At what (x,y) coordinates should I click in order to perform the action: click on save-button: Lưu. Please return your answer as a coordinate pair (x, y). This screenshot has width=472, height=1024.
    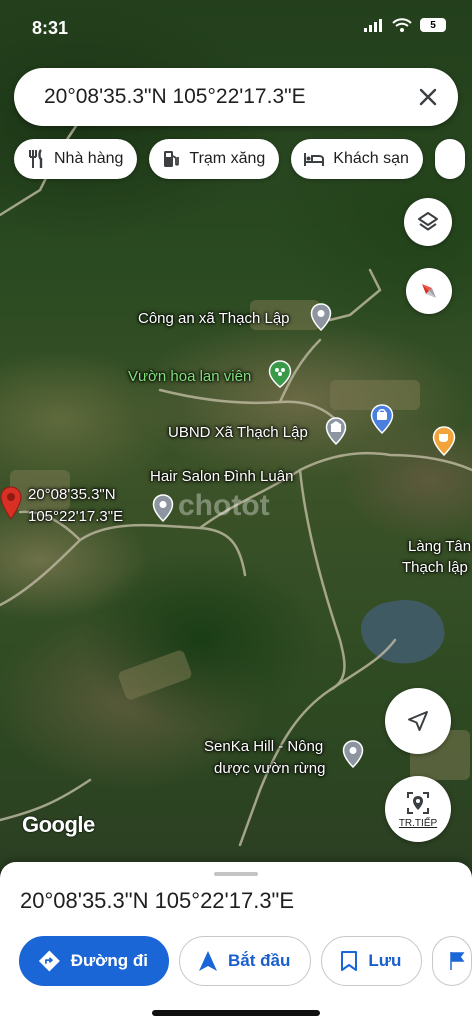
    Looking at the image, I should click on (372, 961).